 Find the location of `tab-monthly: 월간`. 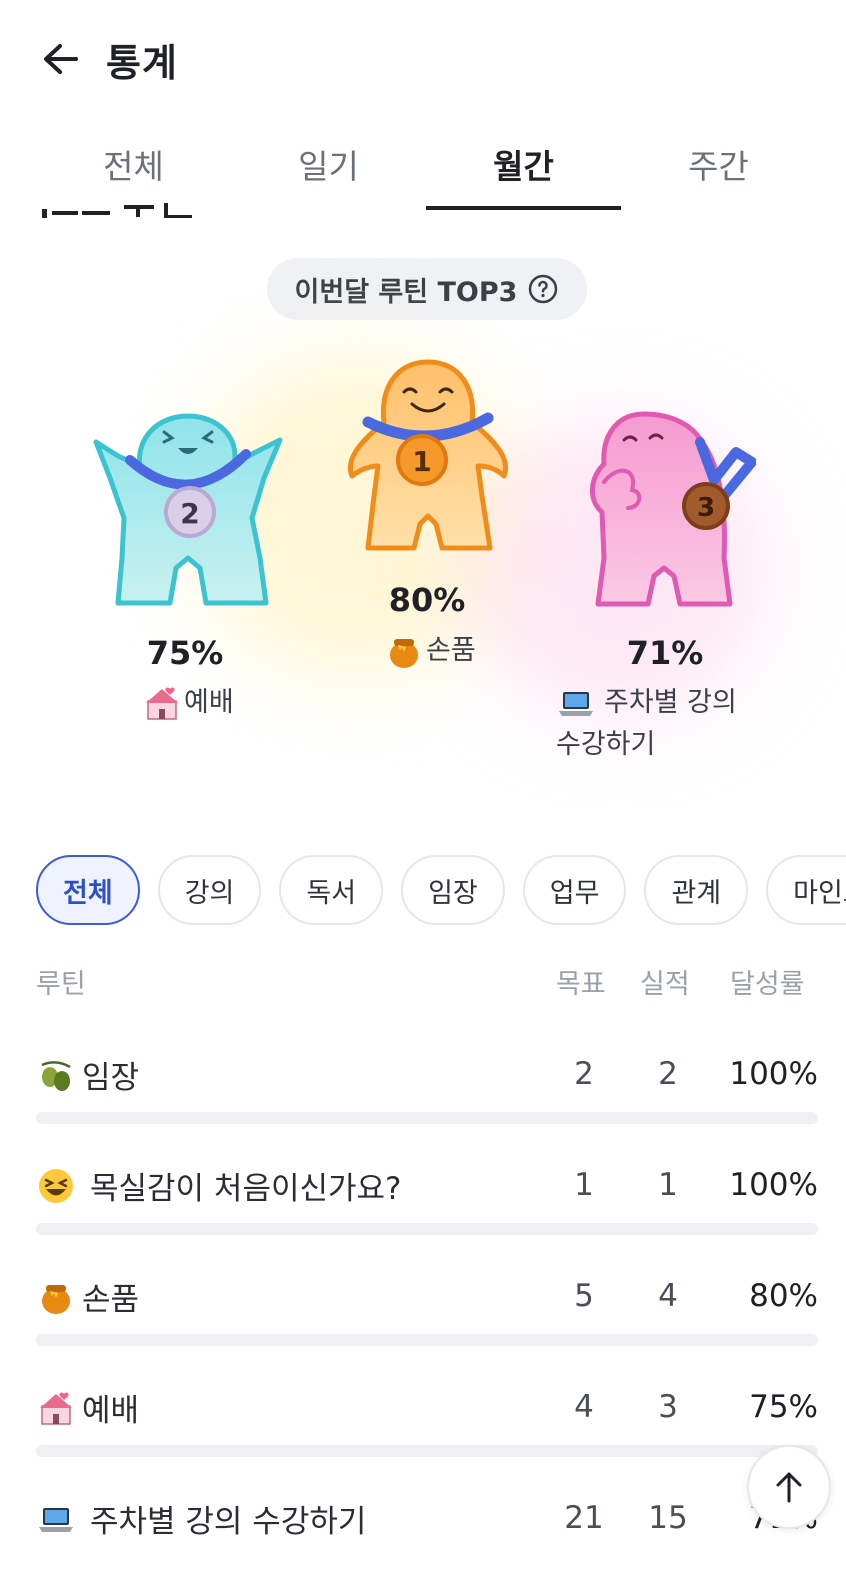

tab-monthly: 월간 is located at coordinates (523, 165).